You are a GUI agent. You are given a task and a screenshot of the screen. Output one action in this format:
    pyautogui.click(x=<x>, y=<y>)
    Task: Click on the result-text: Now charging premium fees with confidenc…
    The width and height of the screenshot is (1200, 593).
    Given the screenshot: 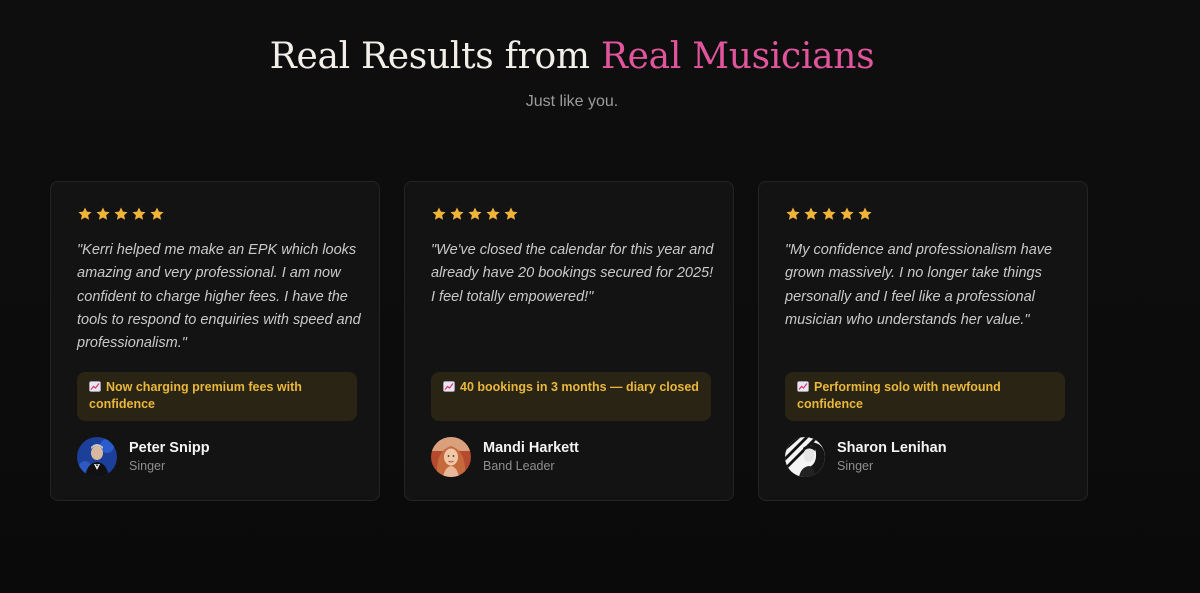 What is the action you would take?
    pyautogui.click(x=195, y=395)
    